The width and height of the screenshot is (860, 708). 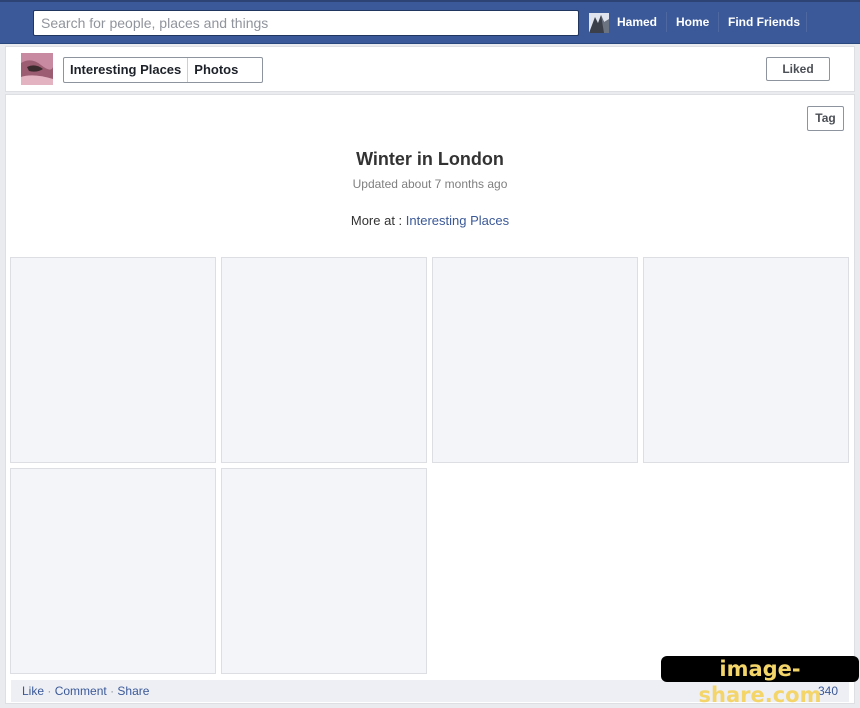 What do you see at coordinates (376, 220) in the screenshot?
I see `more-at-prefix: More at :` at bounding box center [376, 220].